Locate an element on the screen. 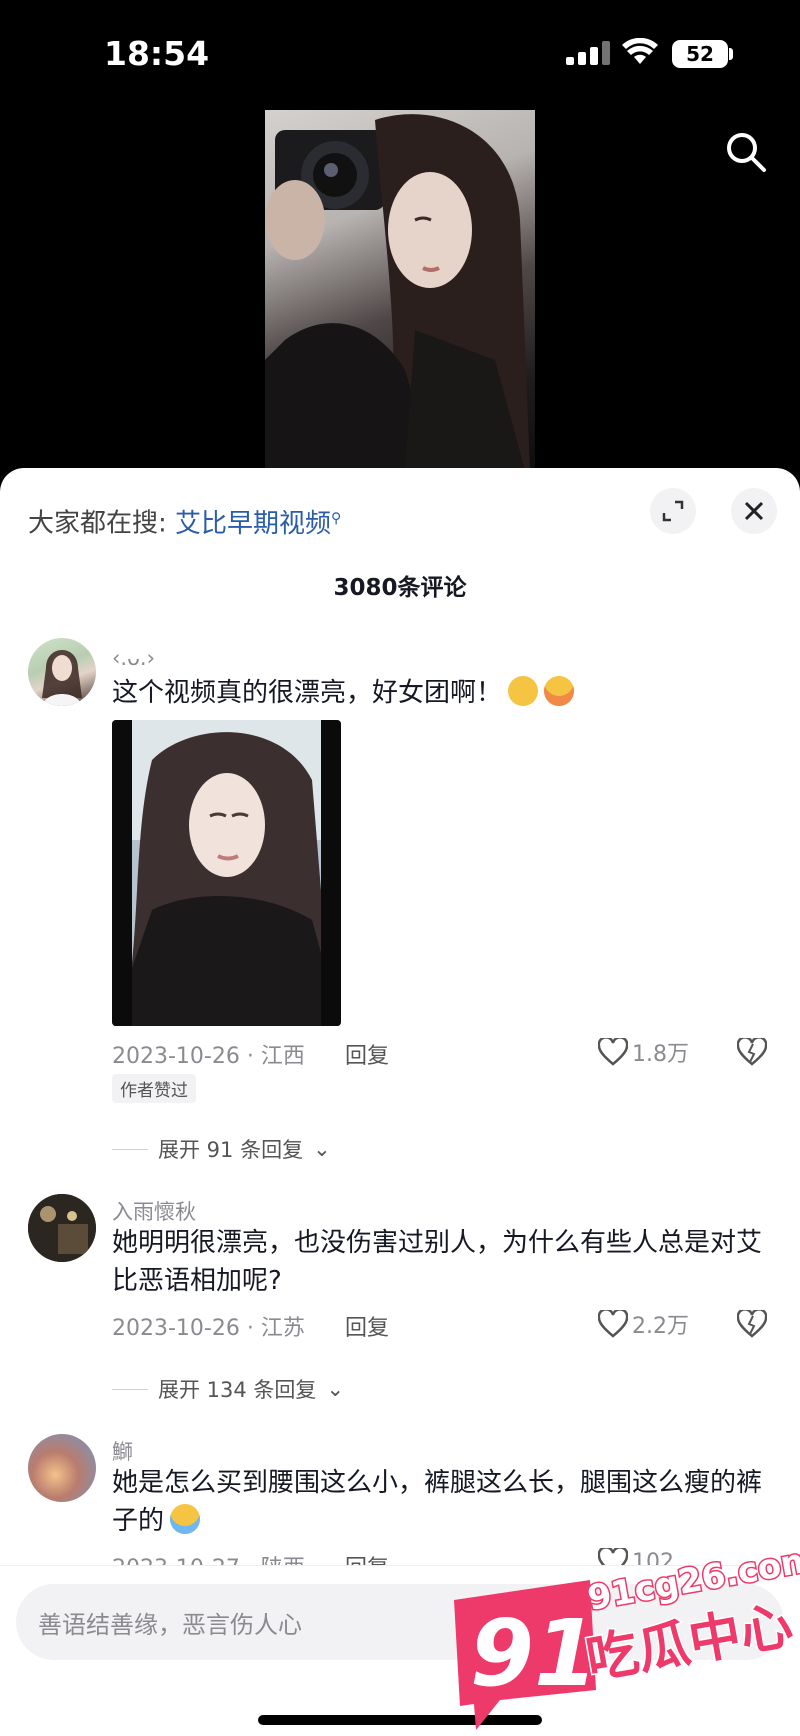 This screenshot has width=800, height=1736. battery-icon: 52 is located at coordinates (700, 54).